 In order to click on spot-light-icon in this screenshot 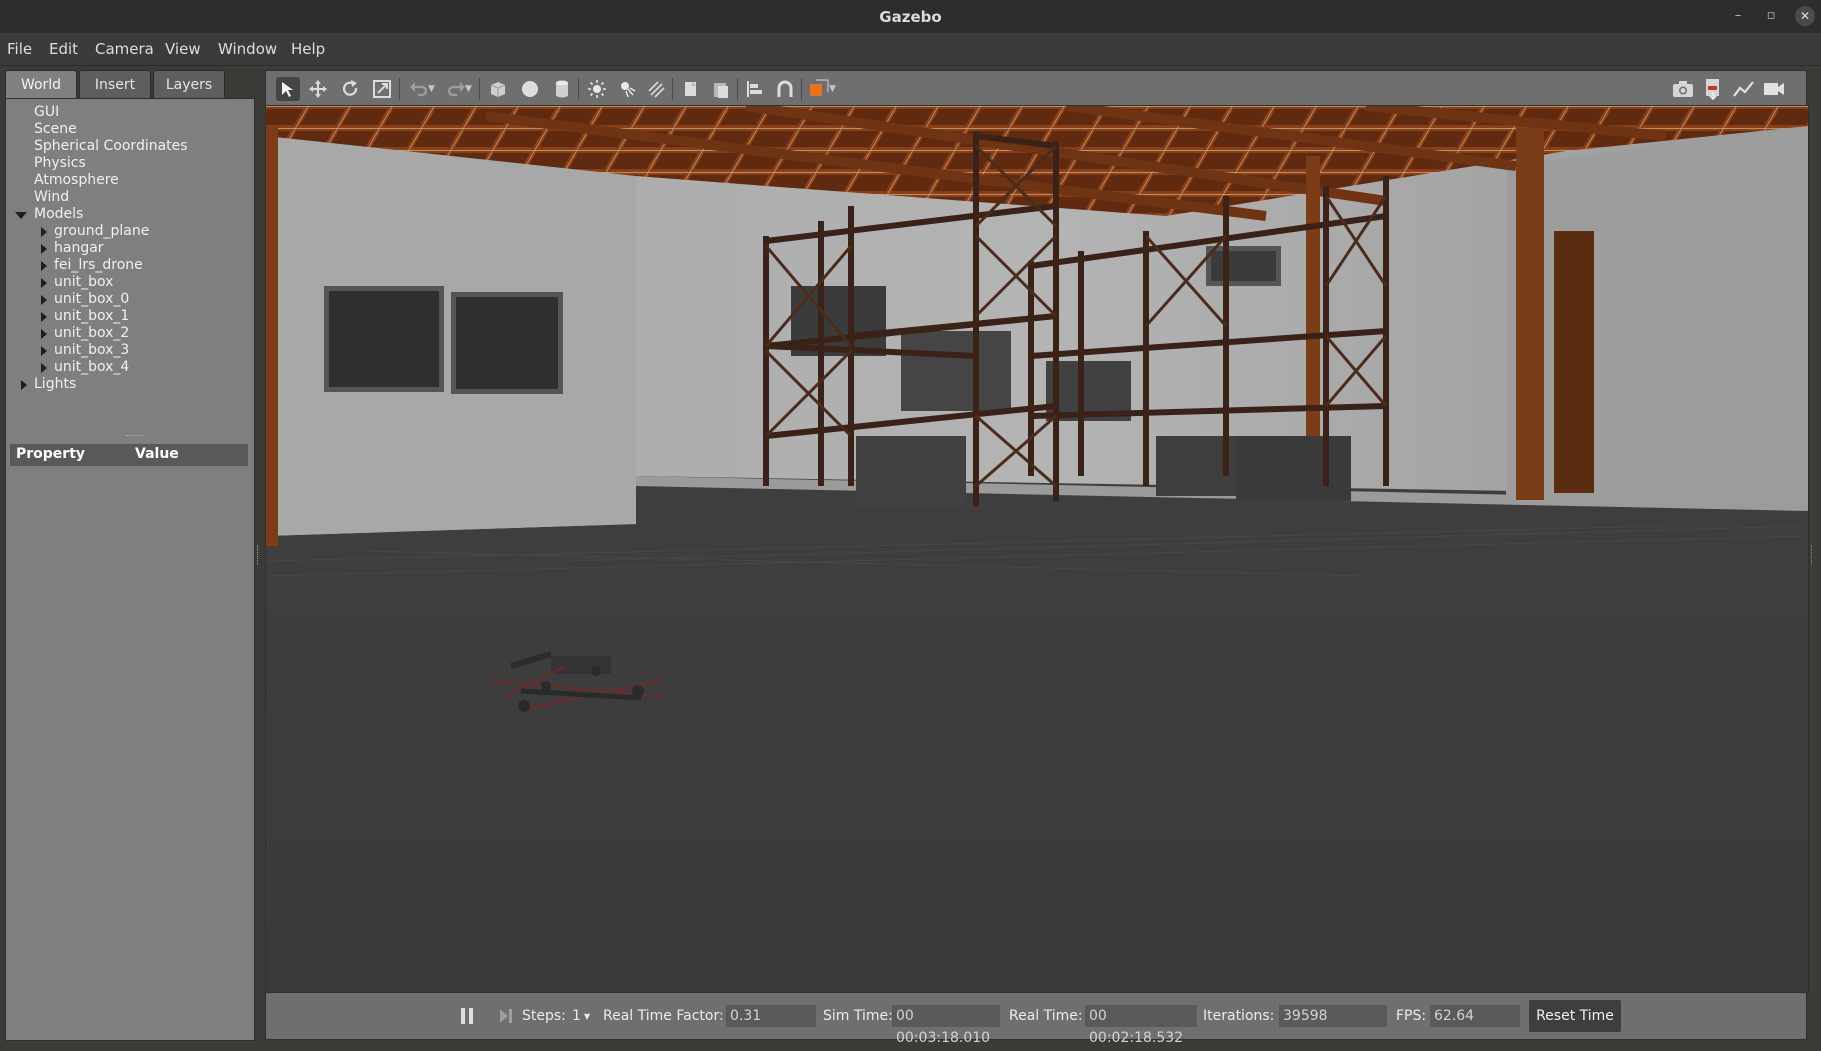, I will do `click(627, 89)`.